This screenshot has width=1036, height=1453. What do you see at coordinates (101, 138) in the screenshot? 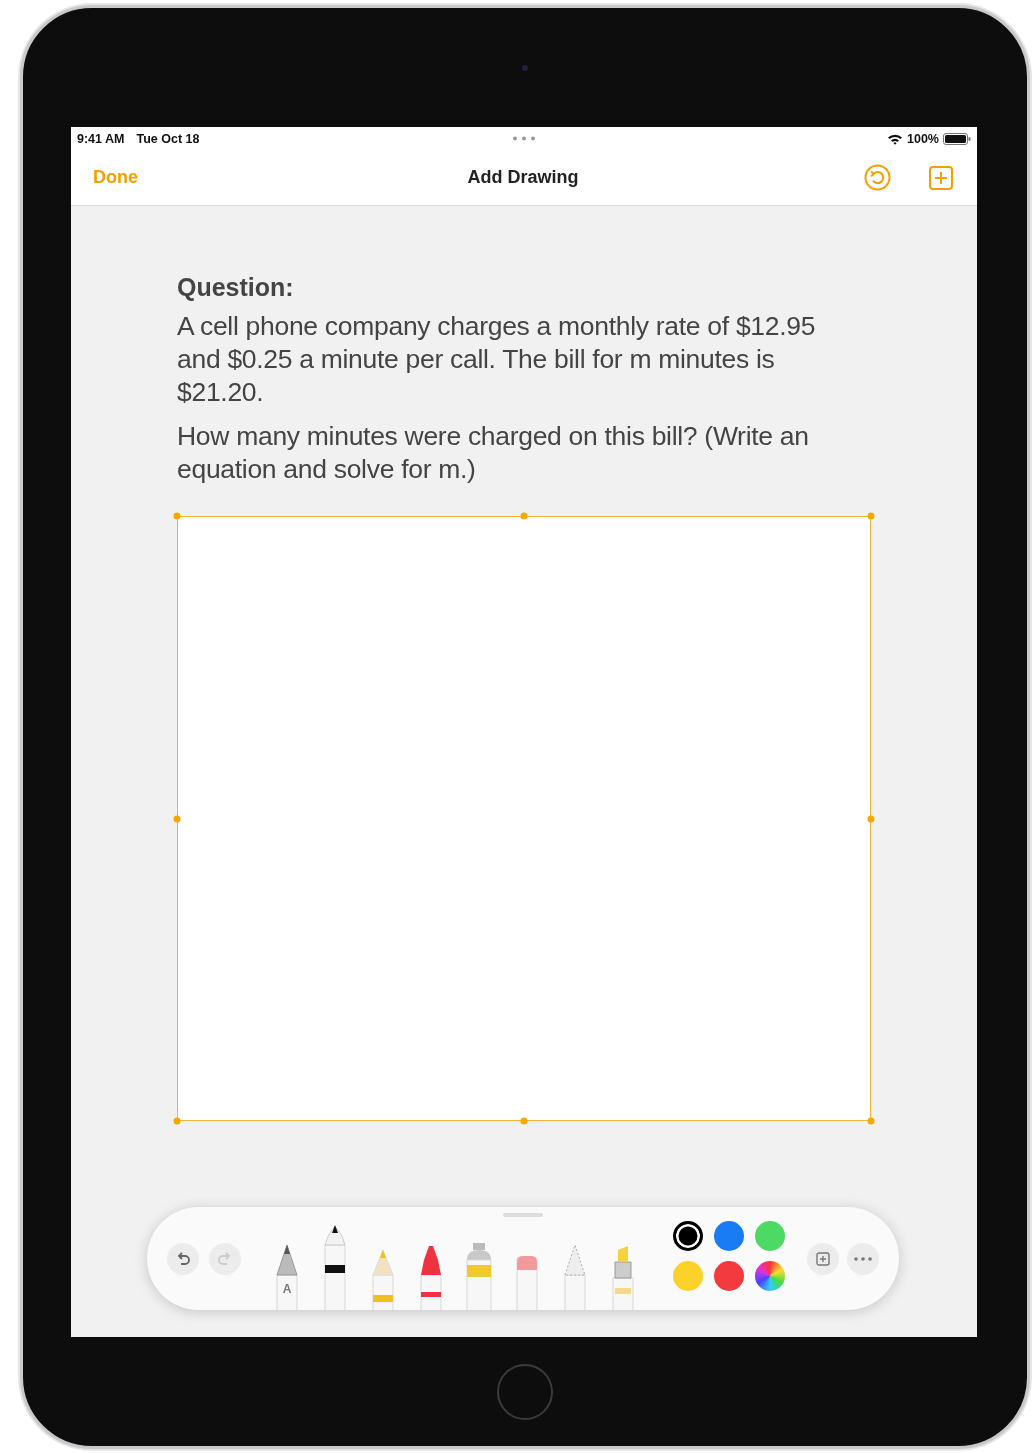
I see `status-time: 9:41 AM` at bounding box center [101, 138].